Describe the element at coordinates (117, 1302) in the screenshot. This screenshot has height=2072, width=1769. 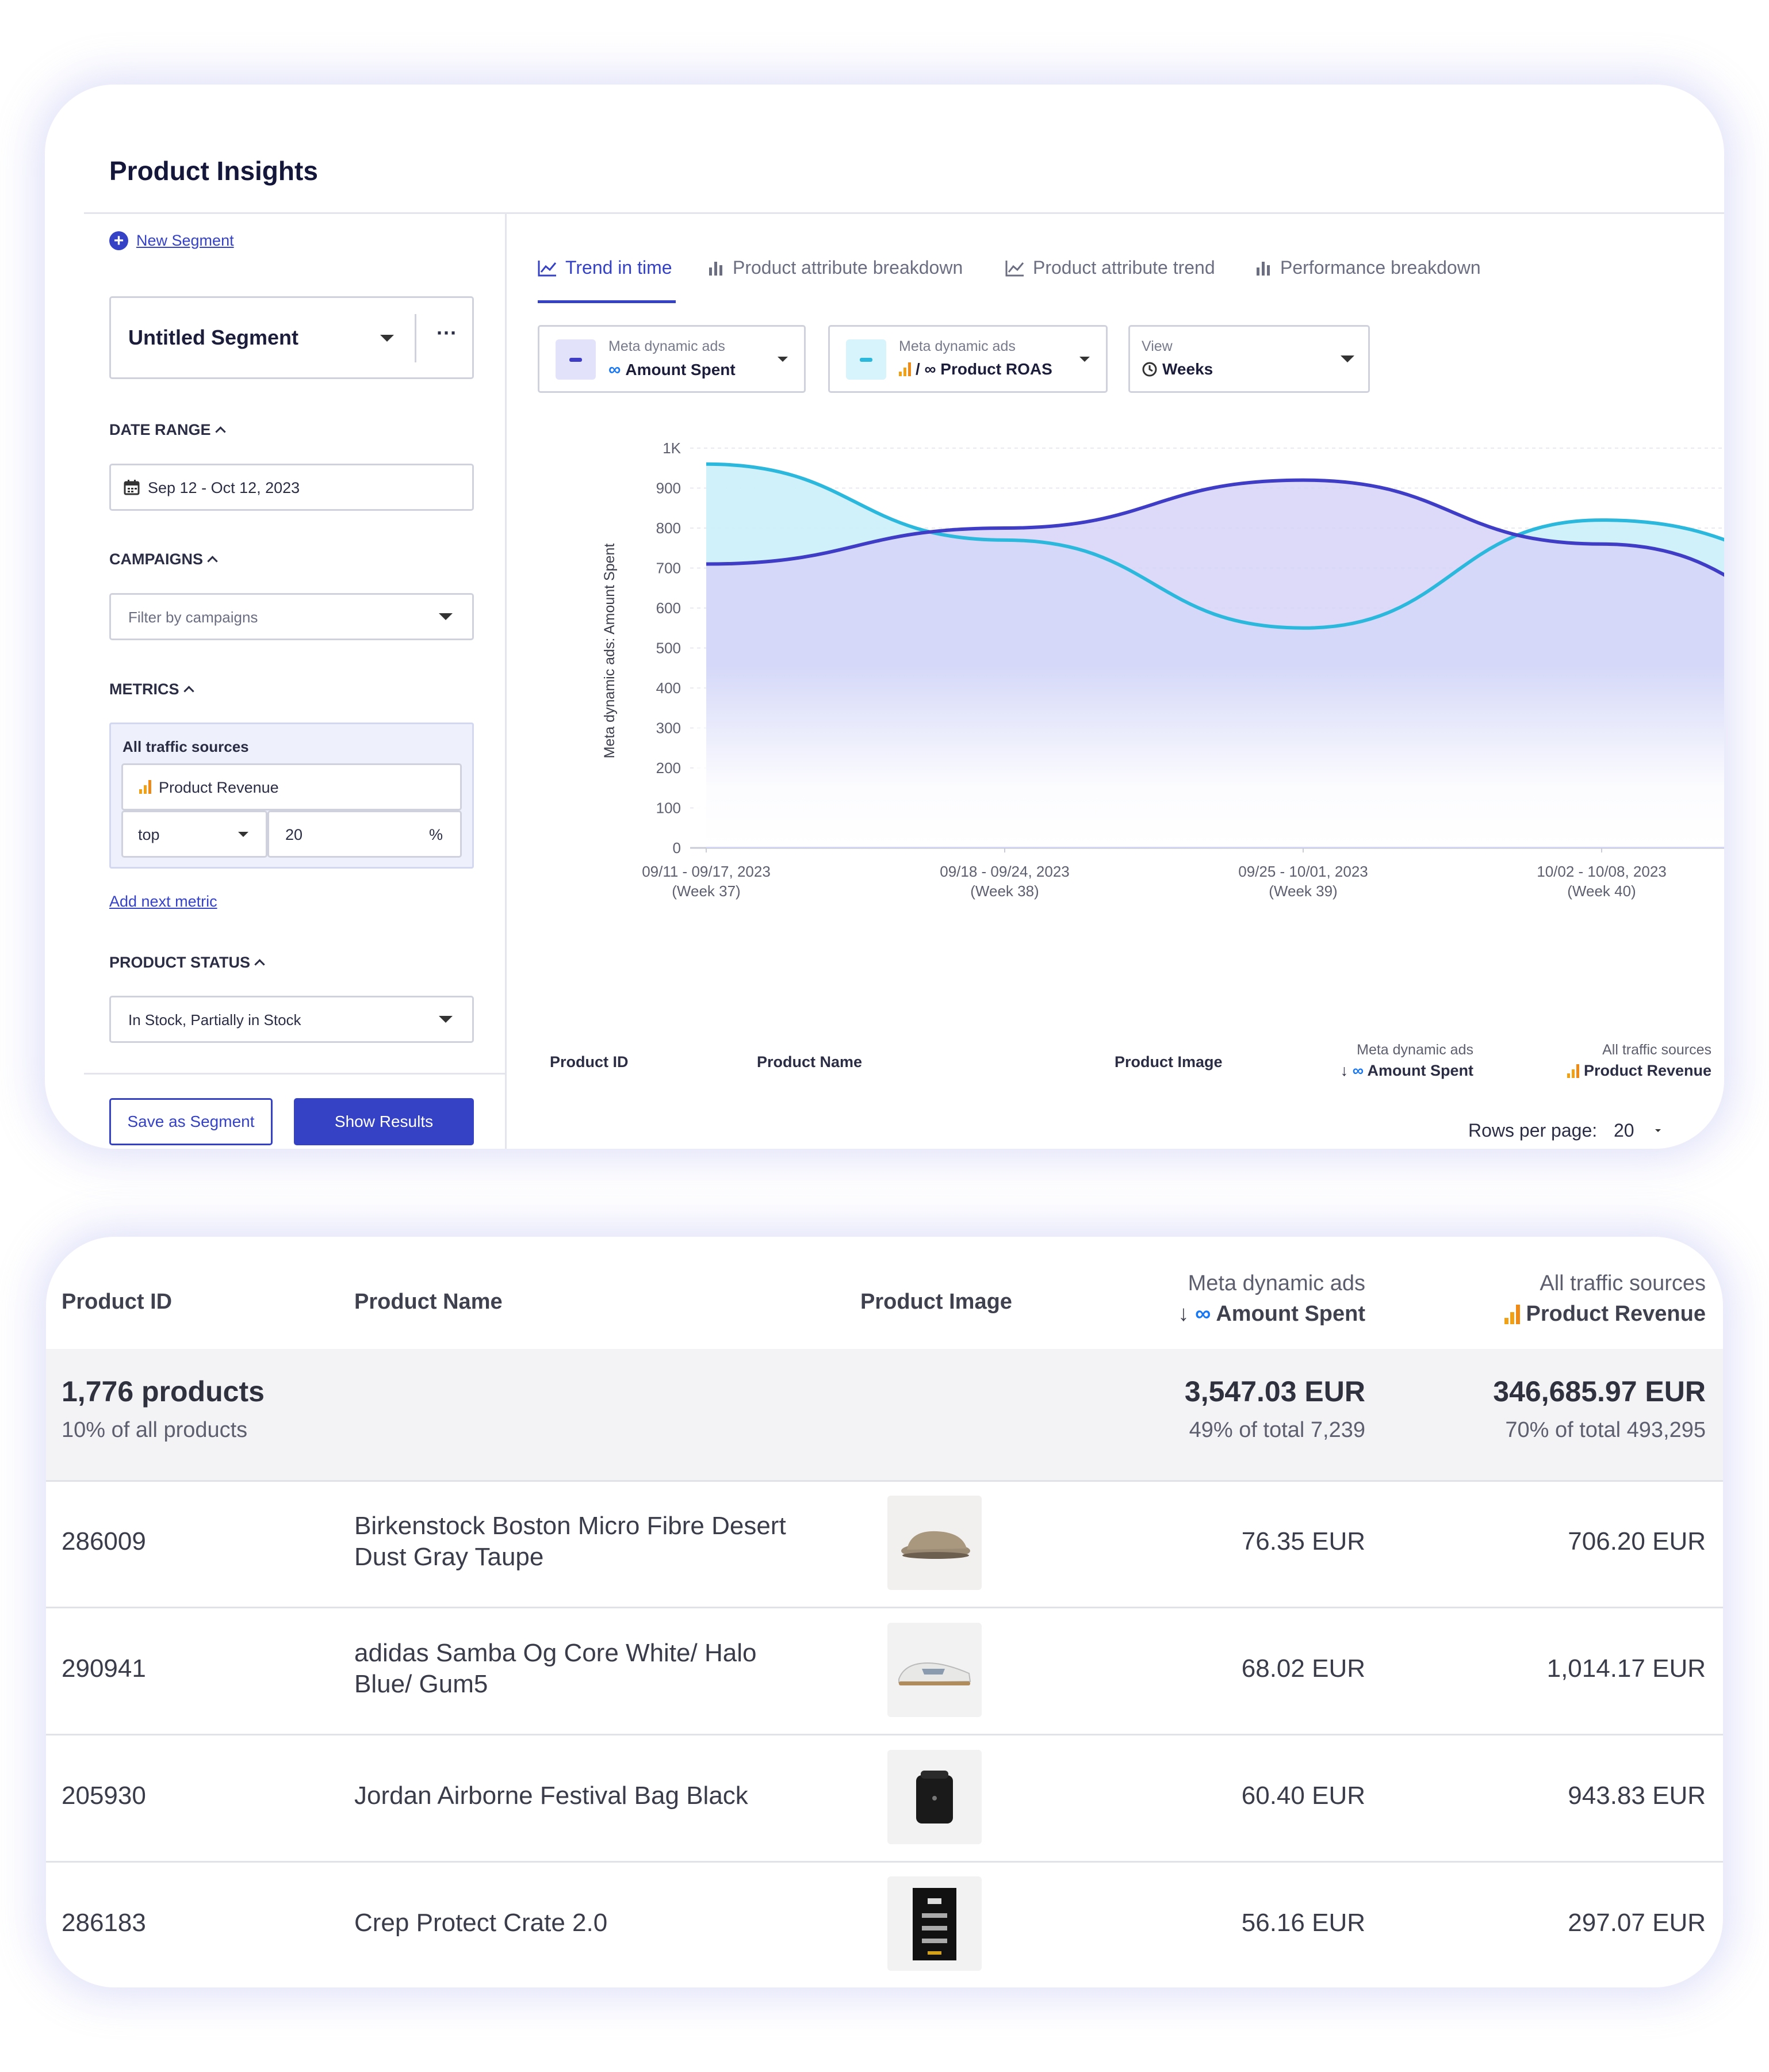
I see `col-product-id: Product ID` at that location.